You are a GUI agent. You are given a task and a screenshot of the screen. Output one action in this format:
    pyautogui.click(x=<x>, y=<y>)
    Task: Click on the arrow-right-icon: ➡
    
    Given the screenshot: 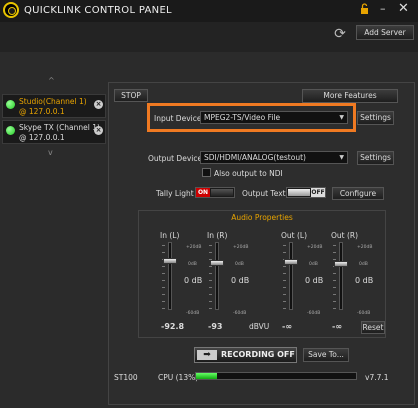 What is the action you would take?
    pyautogui.click(x=207, y=355)
    